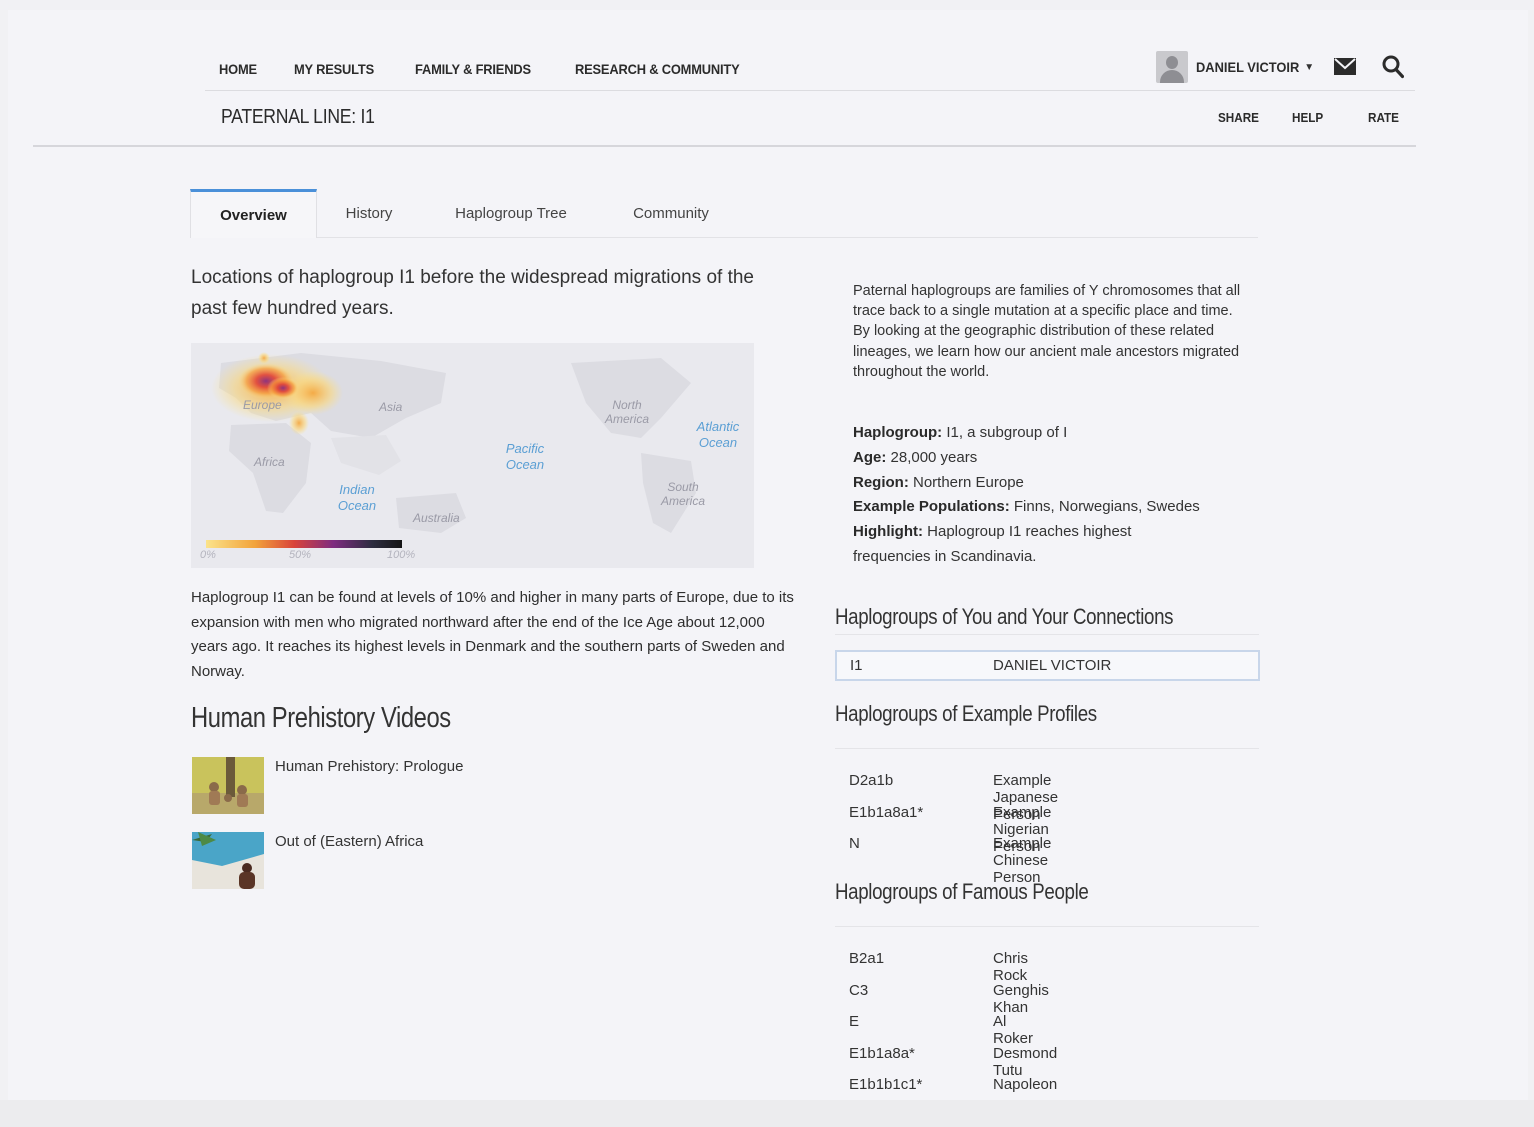 Image resolution: width=1534 pixels, height=1127 pixels. I want to click on person-name: Genghis Khan, so click(1021, 998).